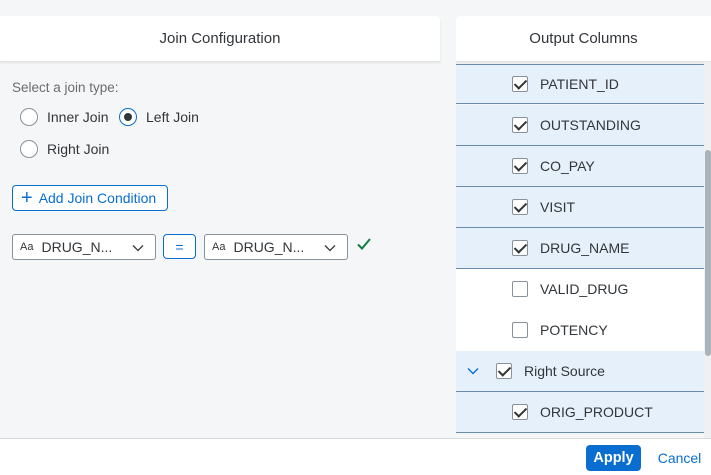  What do you see at coordinates (179, 246) in the screenshot?
I see `join-operator-button: =` at bounding box center [179, 246].